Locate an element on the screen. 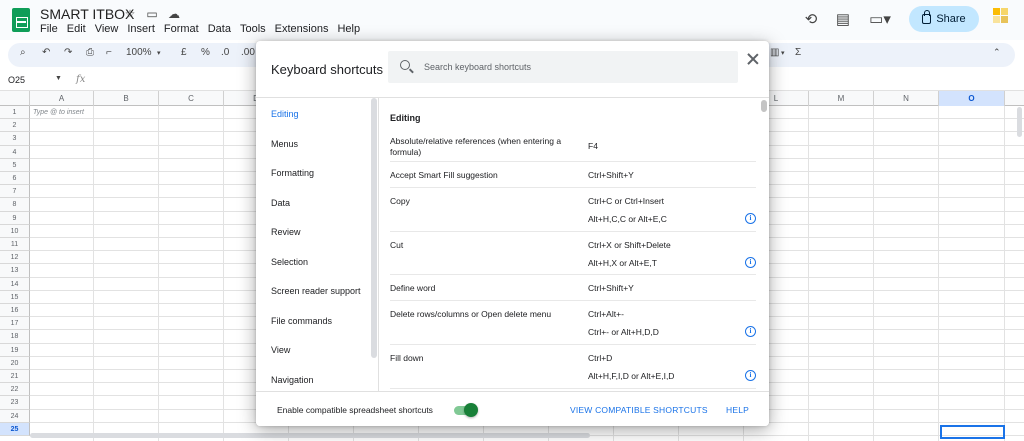 This screenshot has height=441, width=1024. column-header-selected: O is located at coordinates (972, 98).